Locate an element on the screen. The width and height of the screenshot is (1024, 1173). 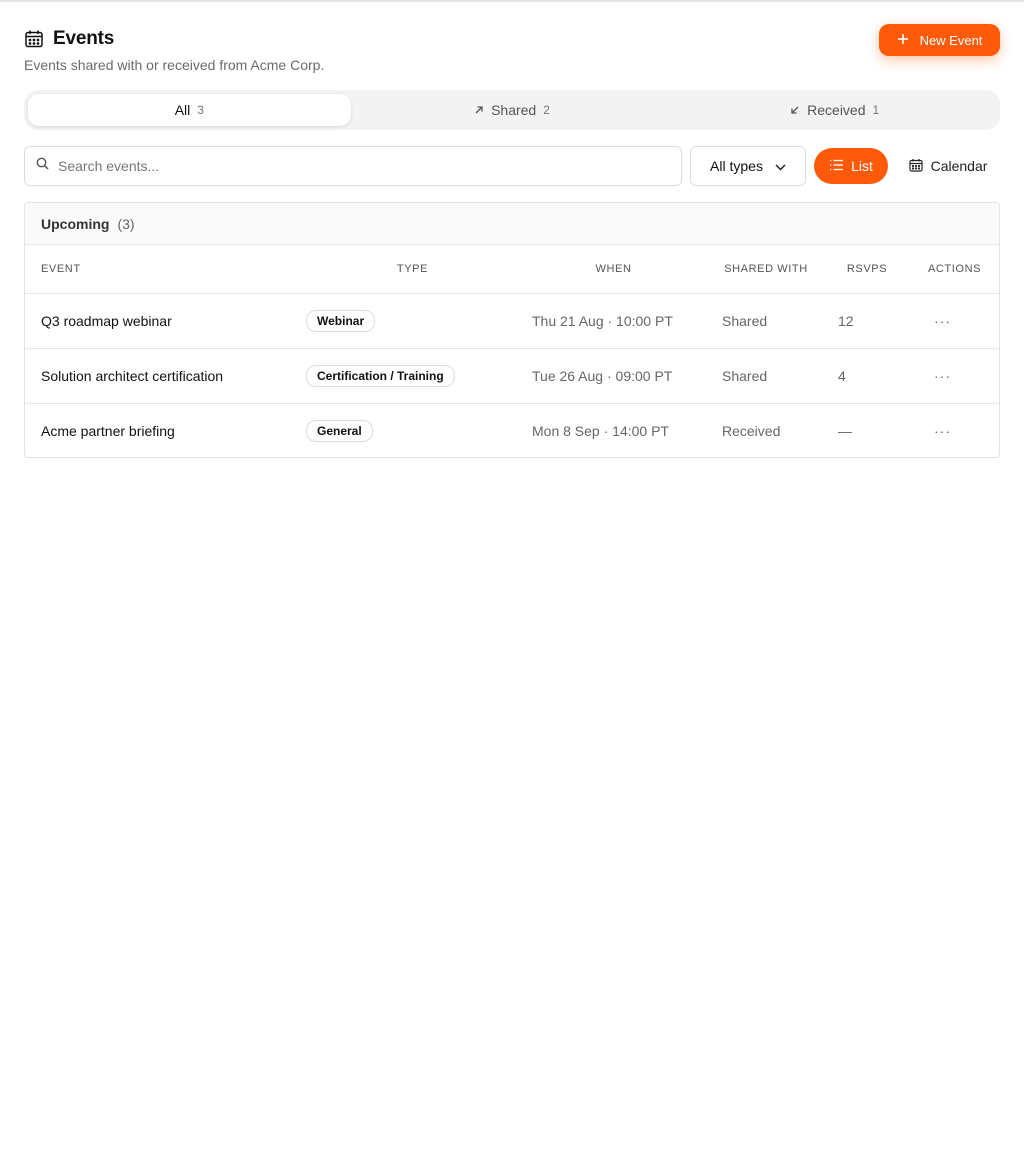
chevron-down-icon is located at coordinates (780, 166).